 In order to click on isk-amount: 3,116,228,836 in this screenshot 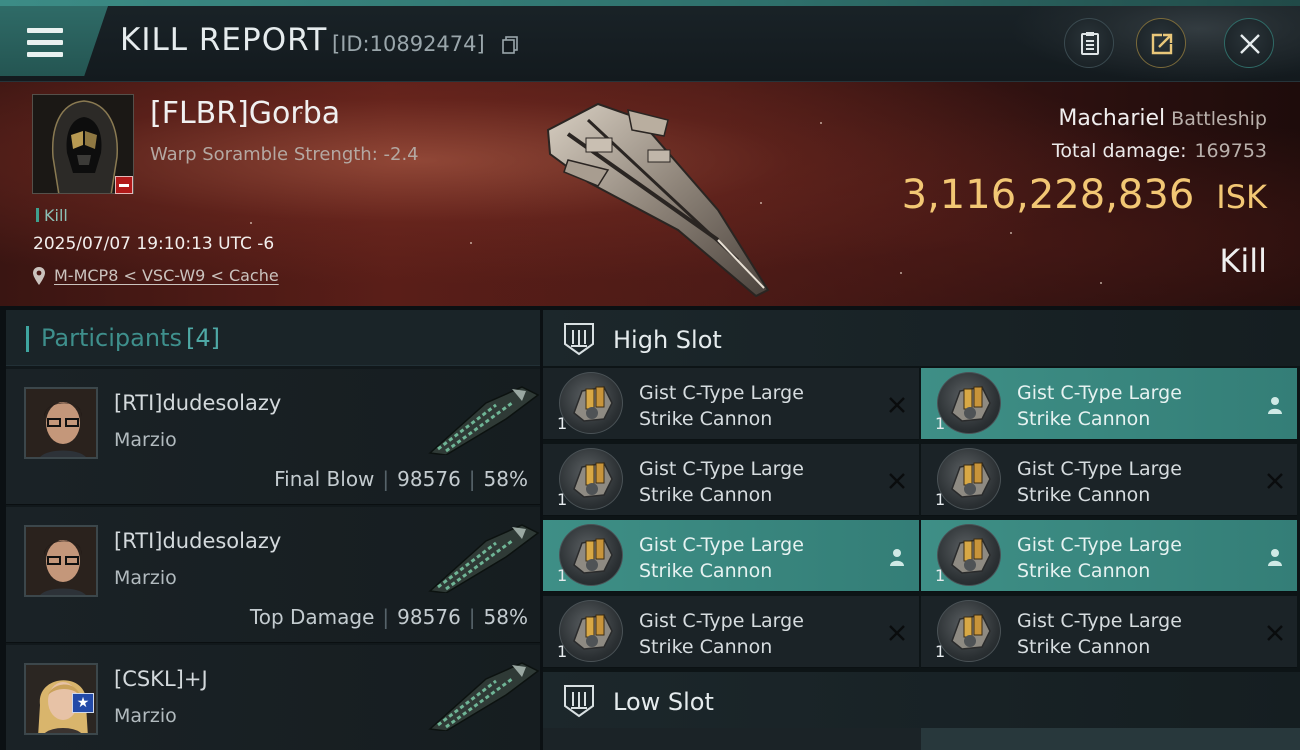, I will do `click(1048, 195)`.